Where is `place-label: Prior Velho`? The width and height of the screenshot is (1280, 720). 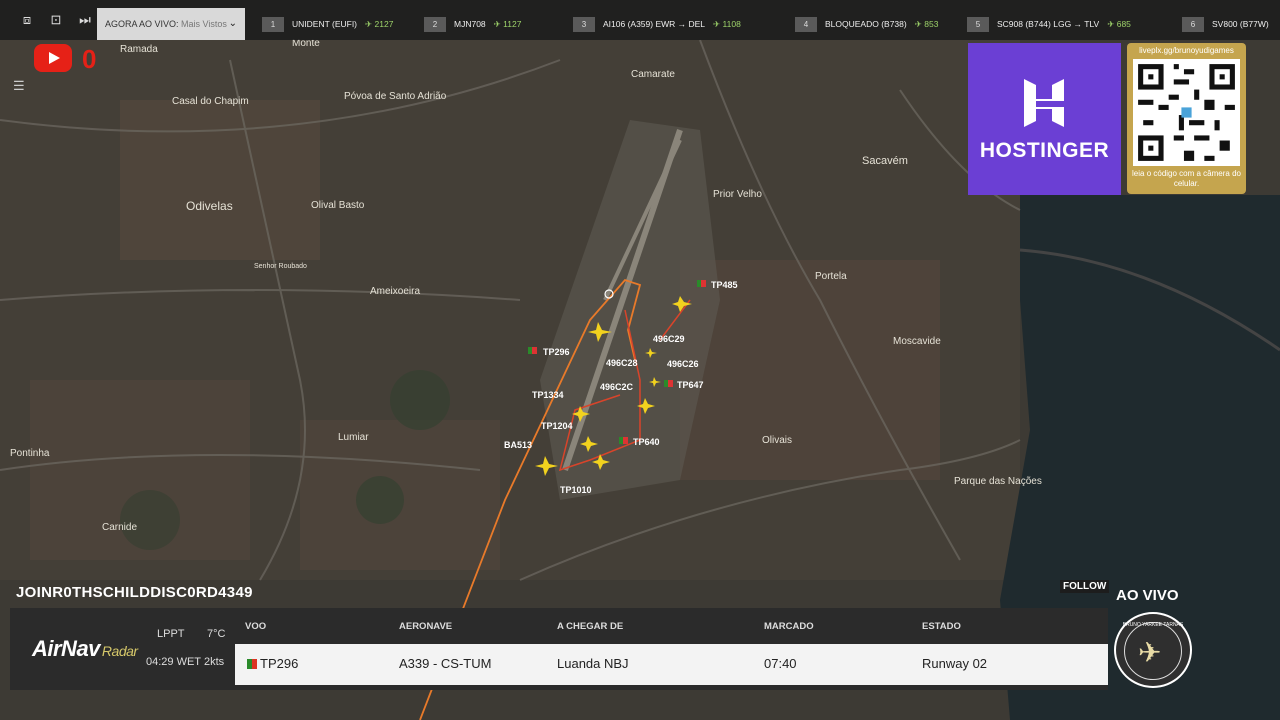 place-label: Prior Velho is located at coordinates (737, 194).